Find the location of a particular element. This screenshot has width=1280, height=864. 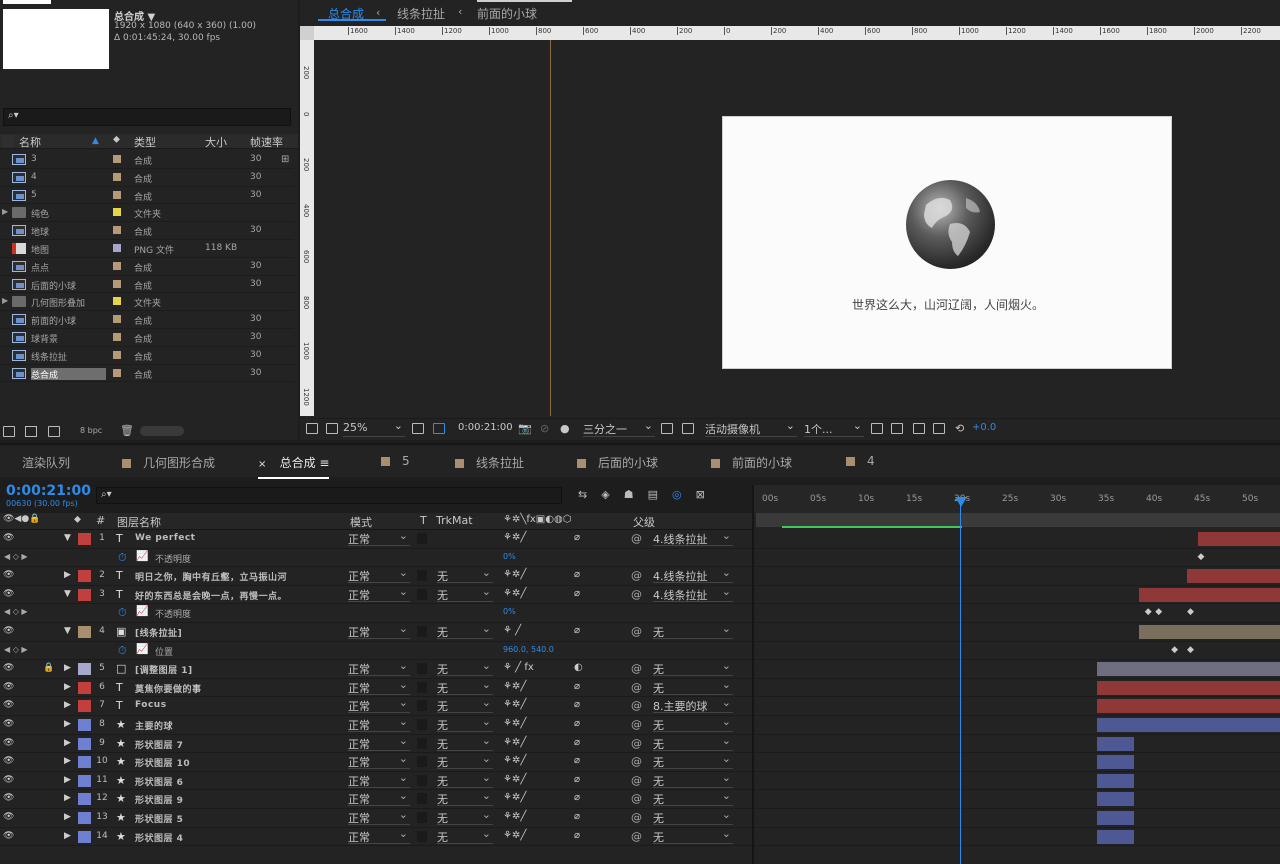

project-item: 前面的小球 合成 30 is located at coordinates (147, 320).